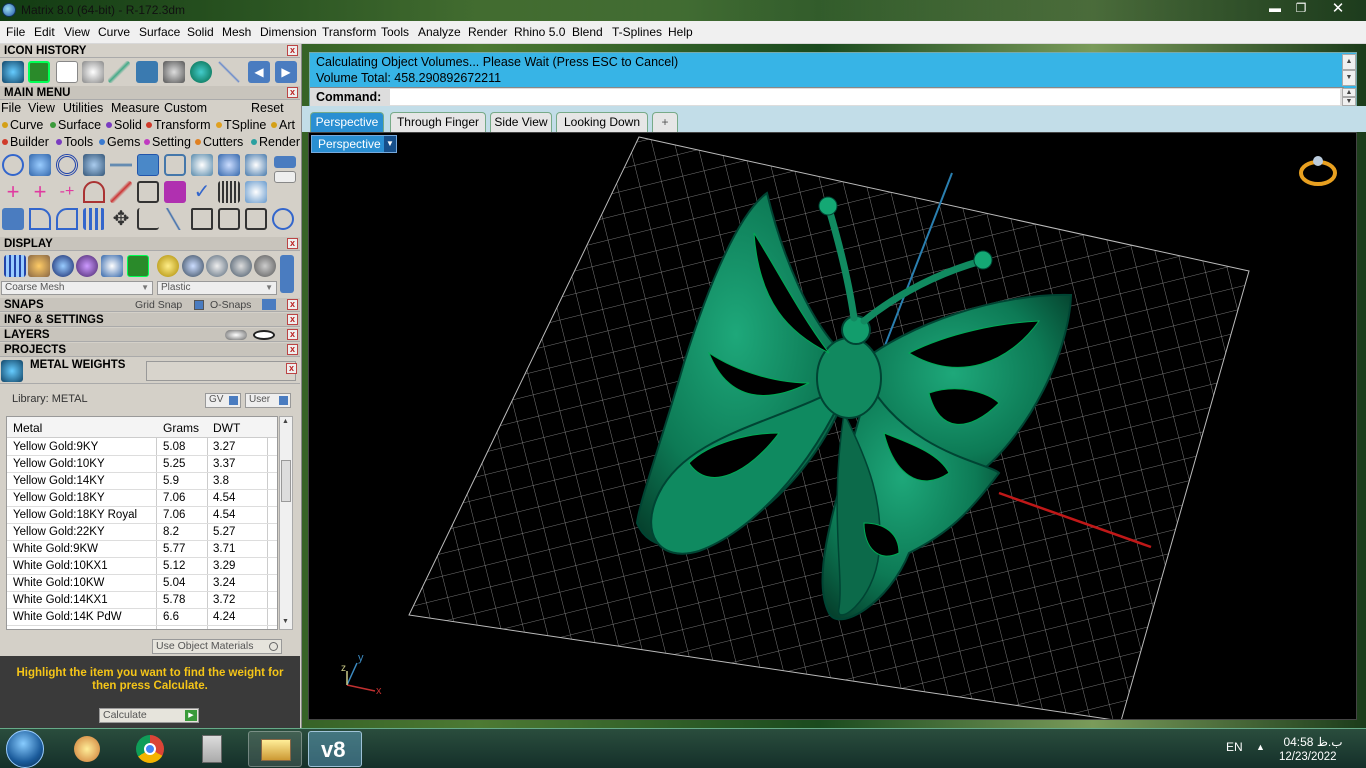  I want to click on history-scroll-up-icon: ▲, so click(1349, 62).